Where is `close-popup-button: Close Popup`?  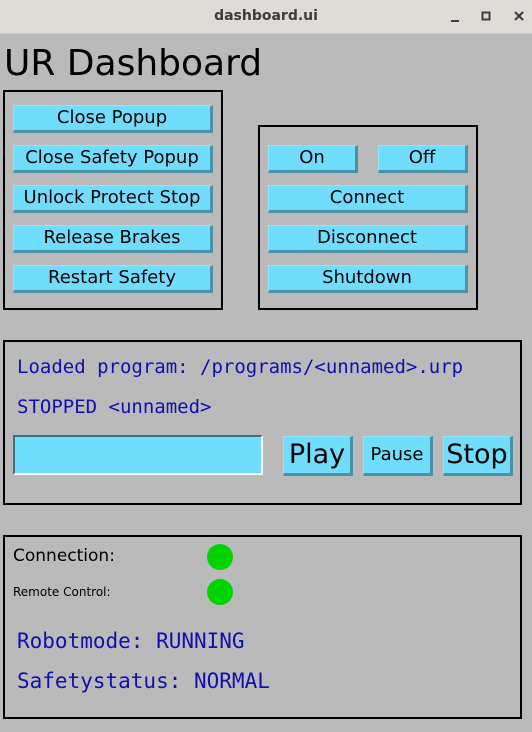 close-popup-button: Close Popup is located at coordinates (113, 119).